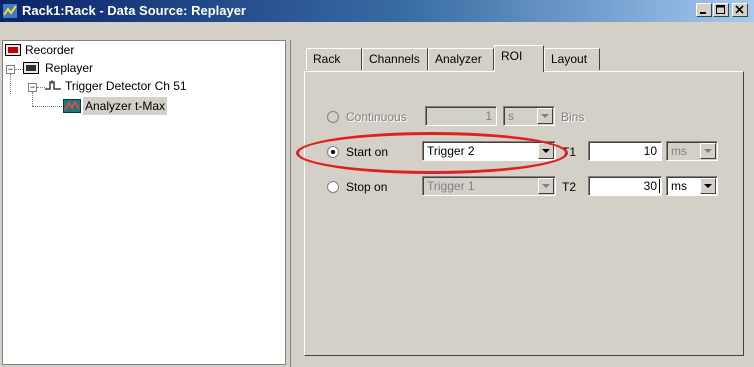 The image size is (754, 367). I want to click on title-bar: Rack1:Rack - Data Source: Replayer, so click(377, 11).